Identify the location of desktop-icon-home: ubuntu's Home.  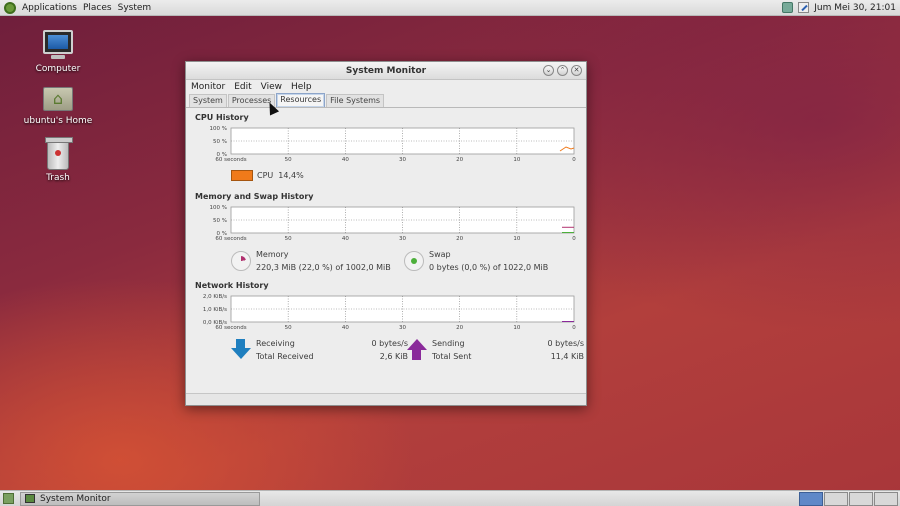
(58, 106).